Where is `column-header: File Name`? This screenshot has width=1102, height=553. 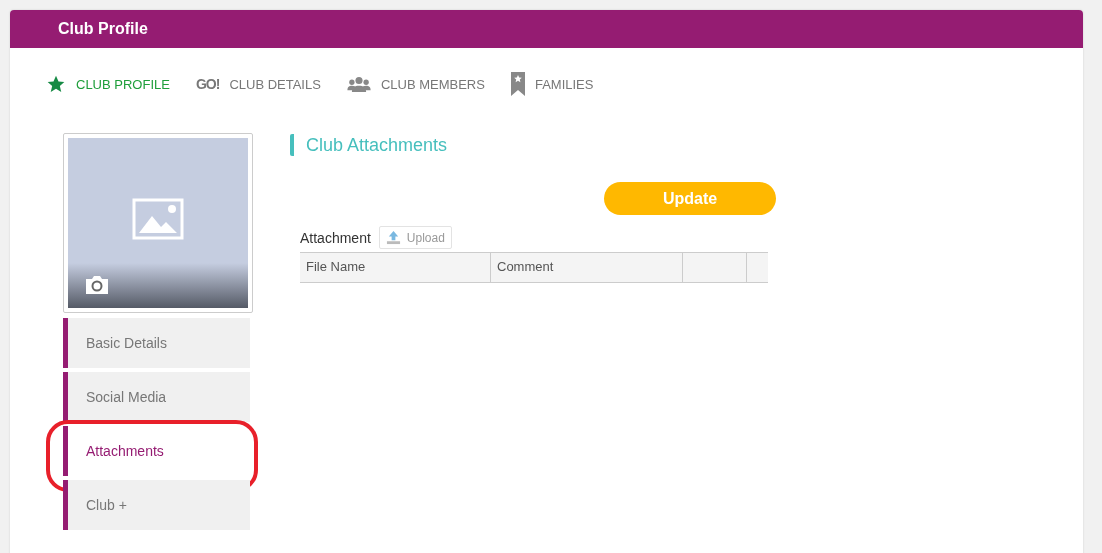
column-header: File Name is located at coordinates (395, 267).